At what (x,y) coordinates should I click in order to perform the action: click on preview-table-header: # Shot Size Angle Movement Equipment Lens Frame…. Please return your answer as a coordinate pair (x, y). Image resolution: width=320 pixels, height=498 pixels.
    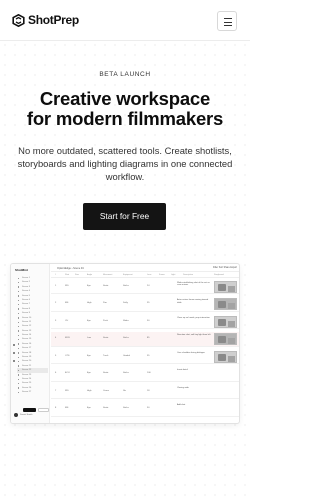
    Looking at the image, I should click on (145, 275).